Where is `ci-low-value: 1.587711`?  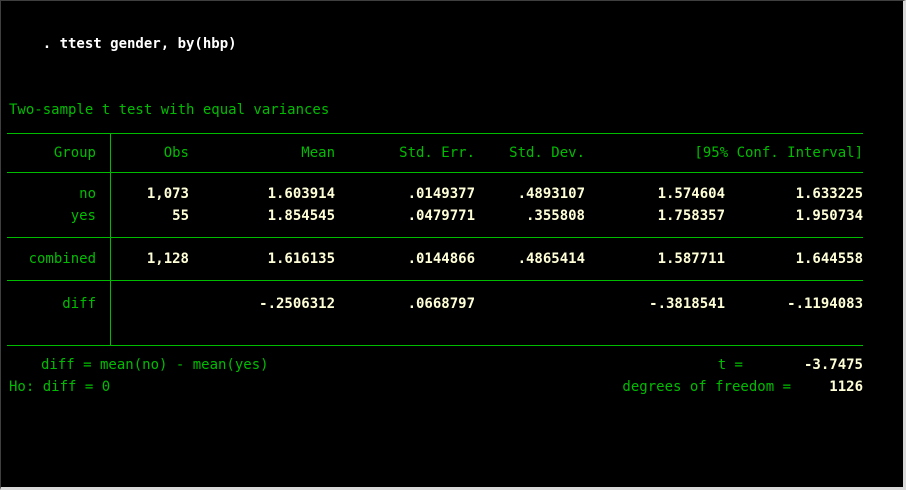
ci-low-value: 1.587711 is located at coordinates (691, 259).